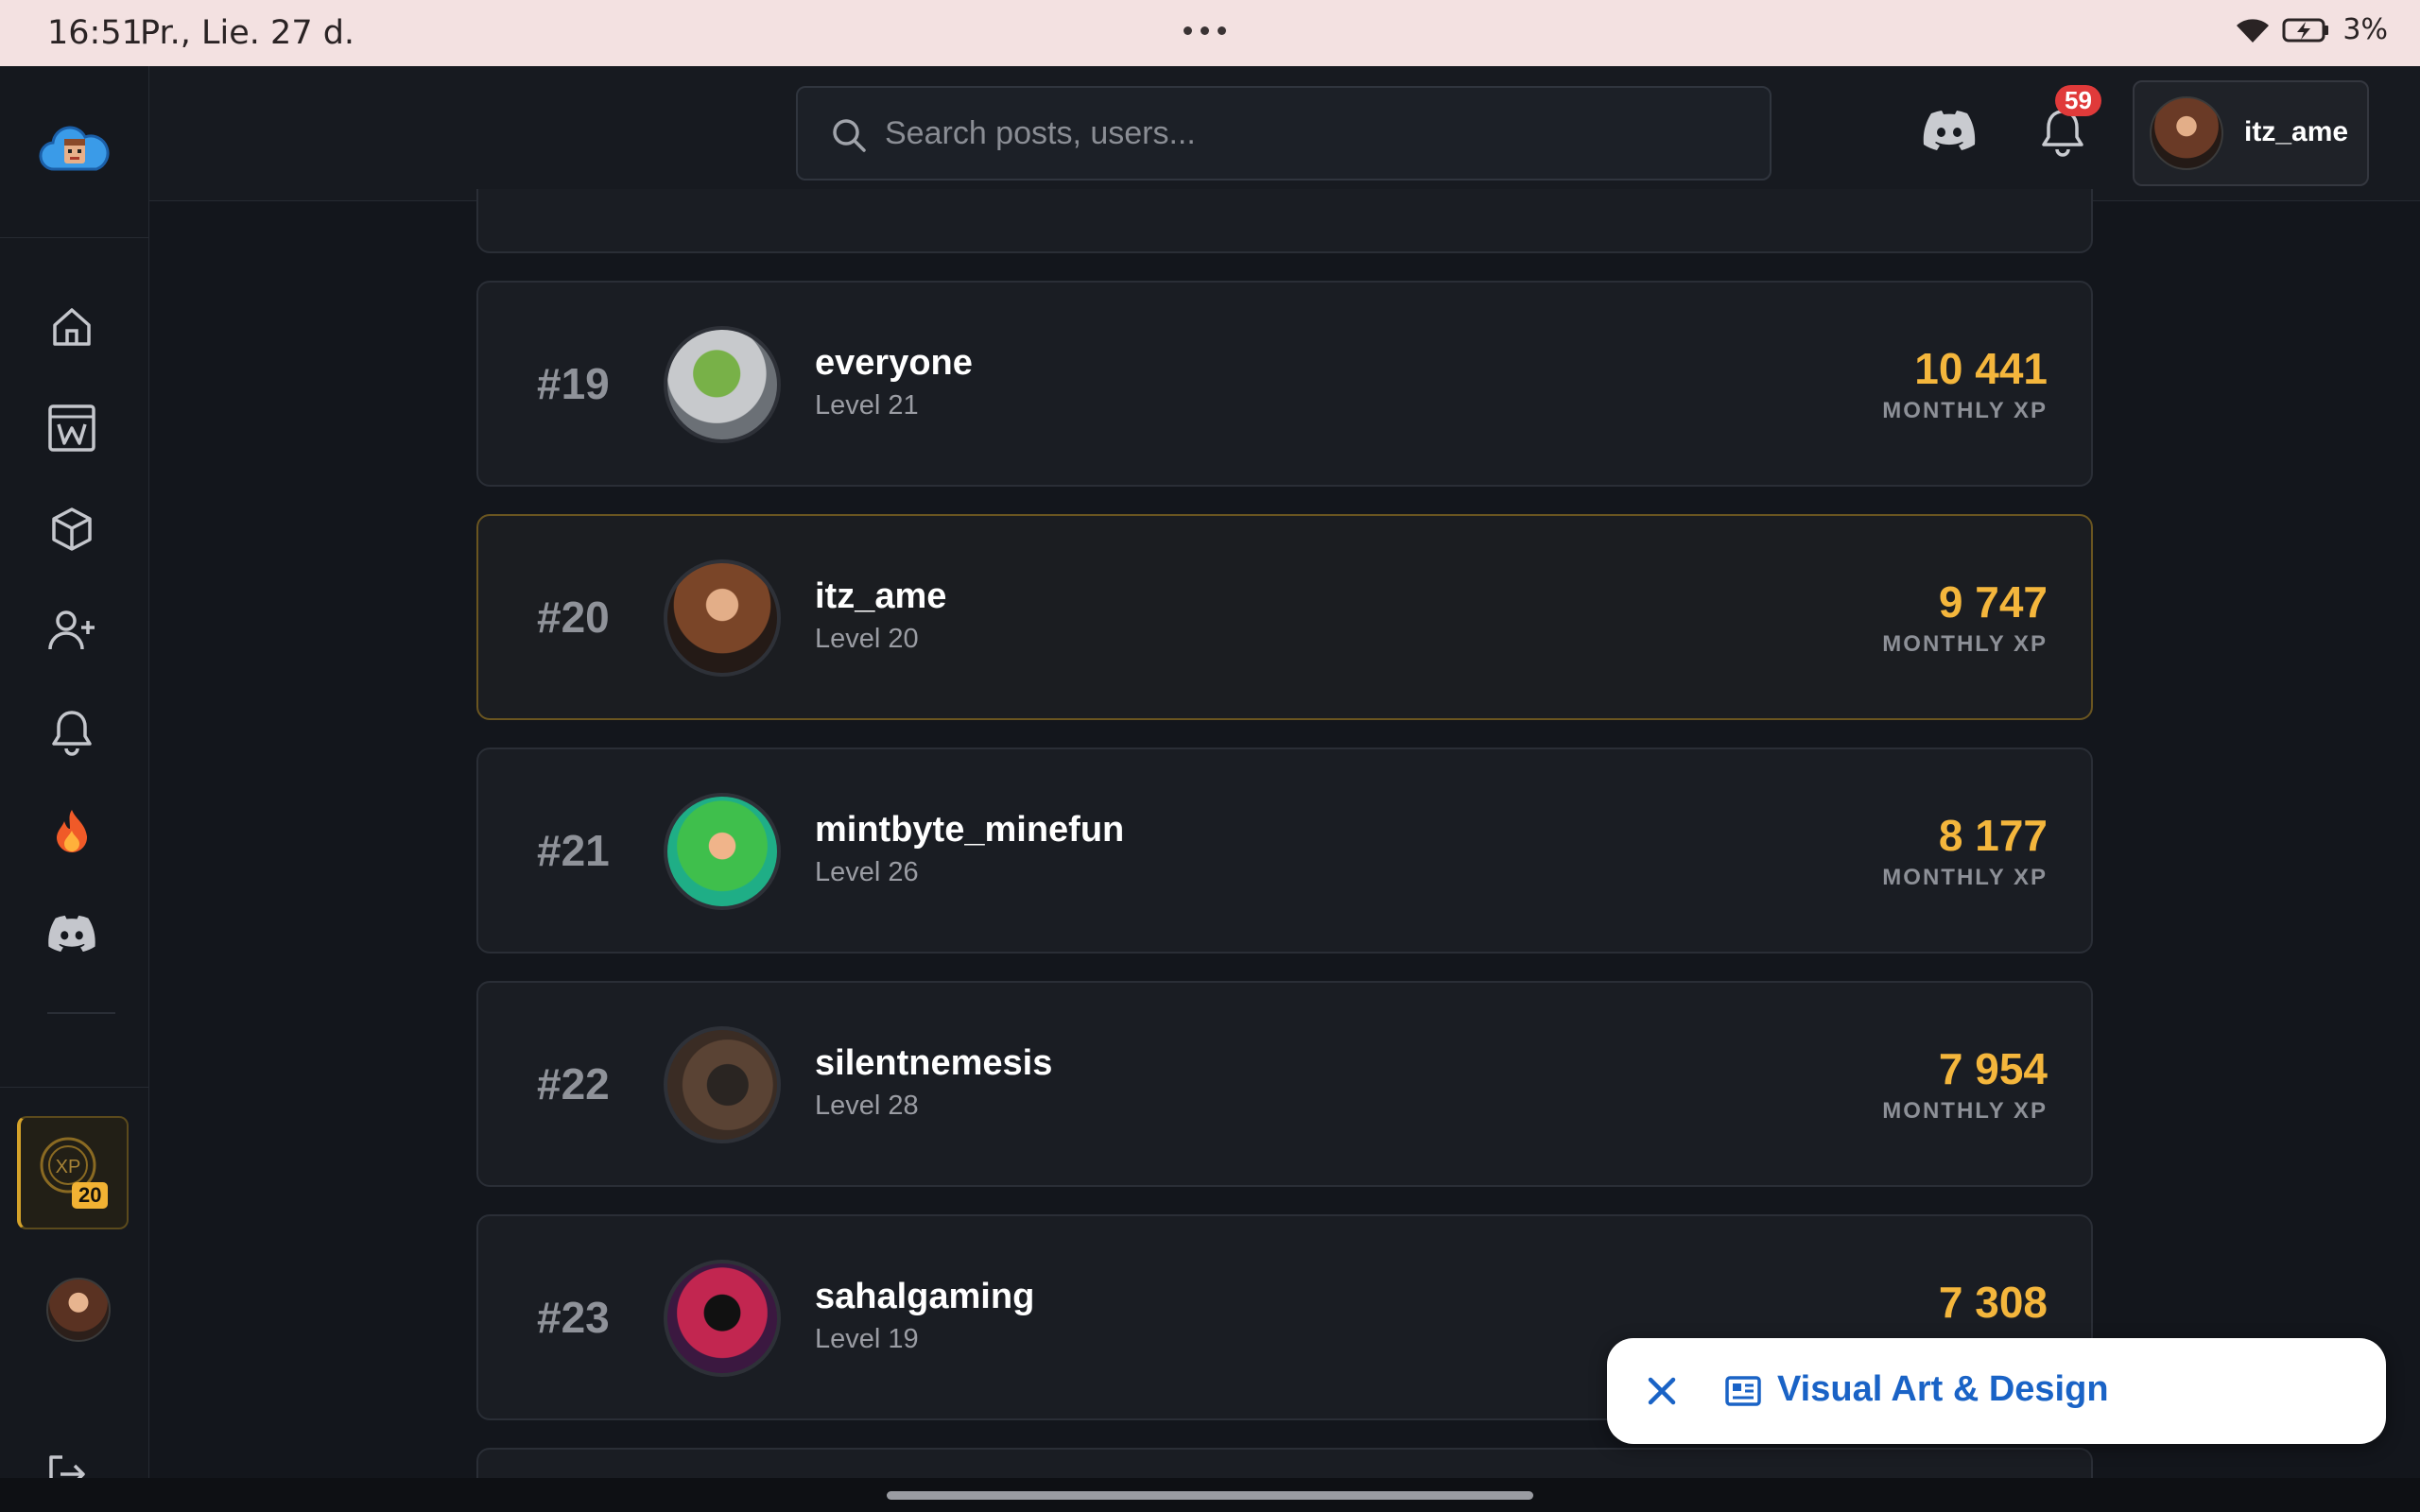 The height and width of the screenshot is (1512, 2420). I want to click on search-input, so click(1310, 133).